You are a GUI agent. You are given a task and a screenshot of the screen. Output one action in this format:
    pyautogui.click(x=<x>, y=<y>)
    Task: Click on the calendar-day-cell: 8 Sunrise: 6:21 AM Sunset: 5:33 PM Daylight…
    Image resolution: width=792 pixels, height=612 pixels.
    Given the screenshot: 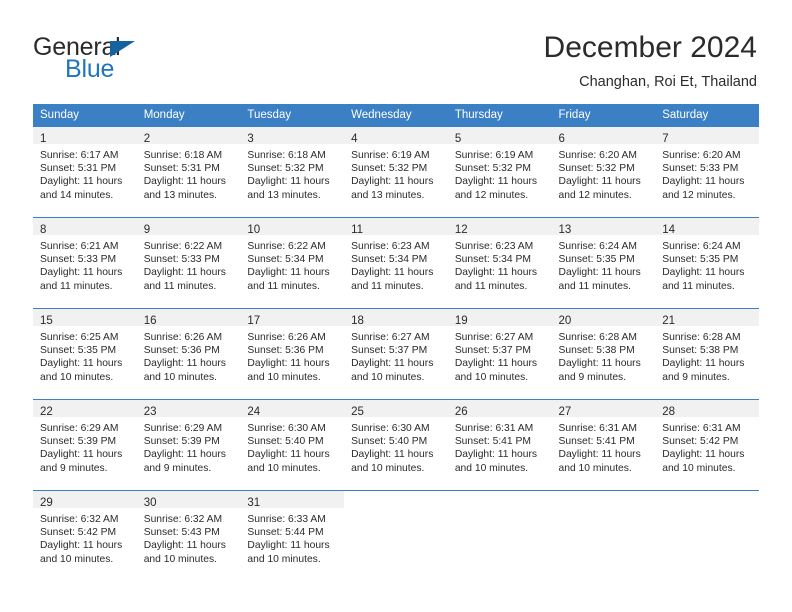 What is the action you would take?
    pyautogui.click(x=85, y=263)
    